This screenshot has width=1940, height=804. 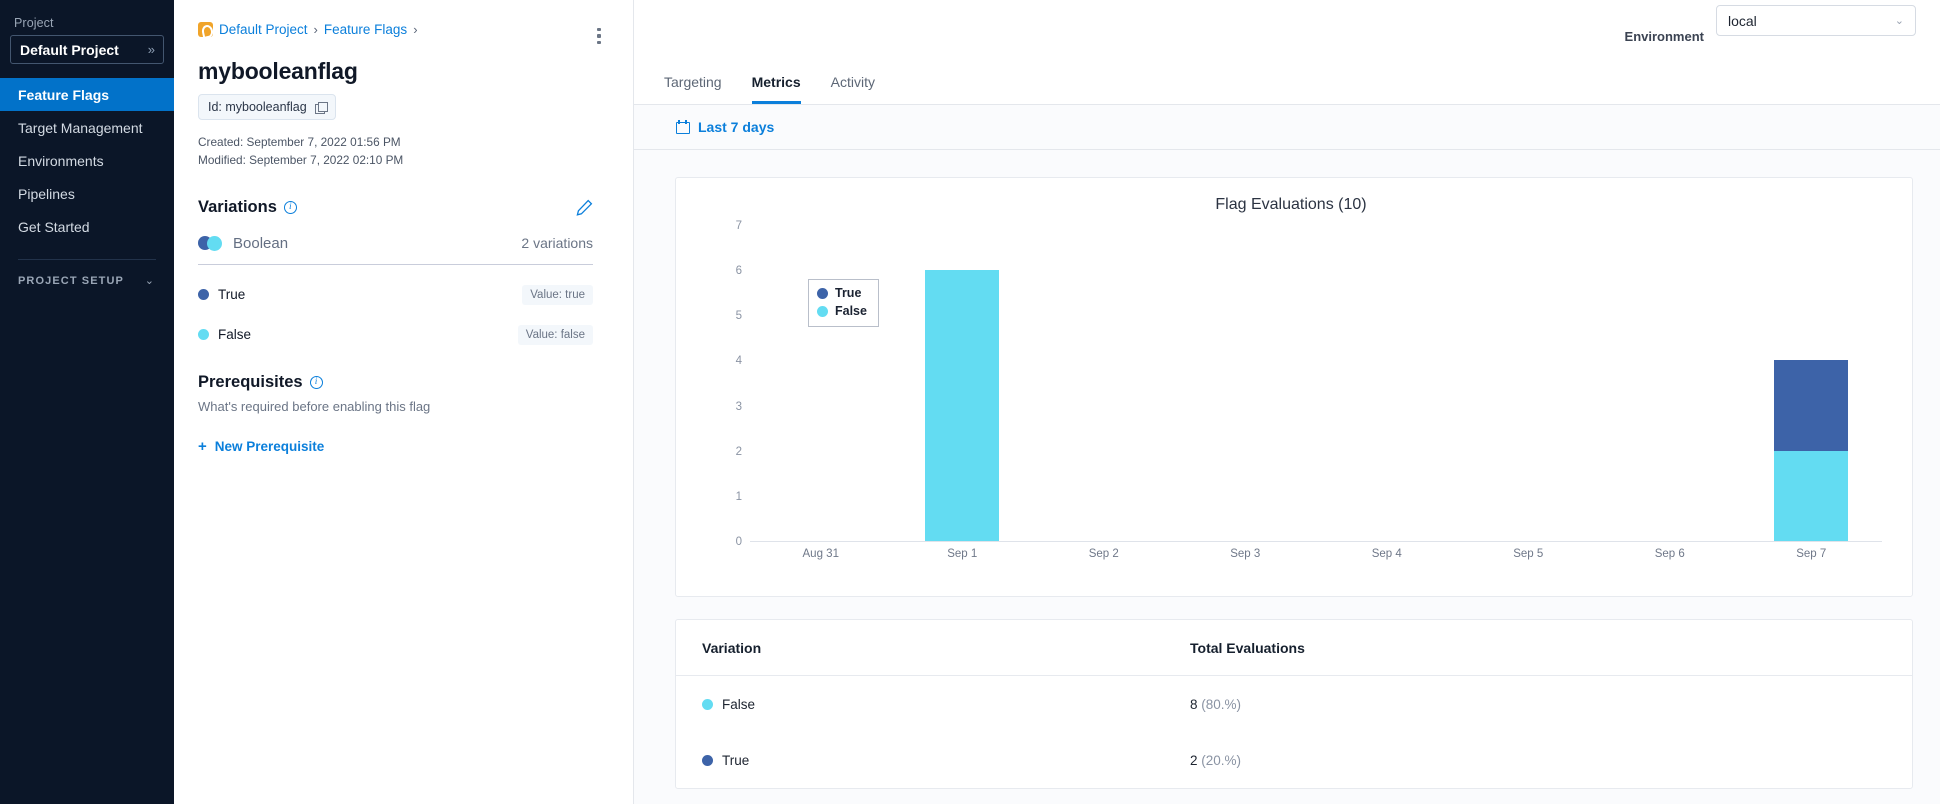 I want to click on chart-title: Flag Evaluations (10), so click(x=1291, y=204).